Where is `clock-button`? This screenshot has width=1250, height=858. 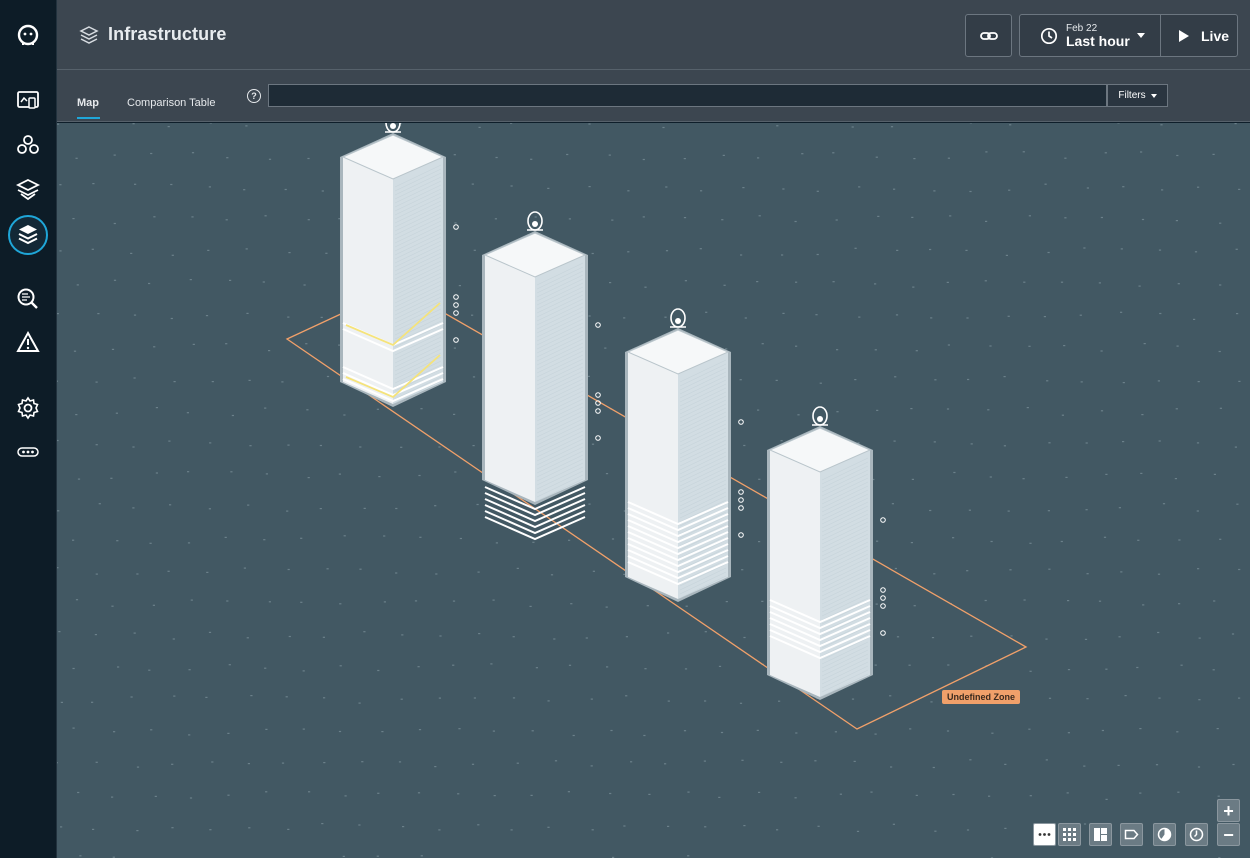 clock-button is located at coordinates (1196, 834).